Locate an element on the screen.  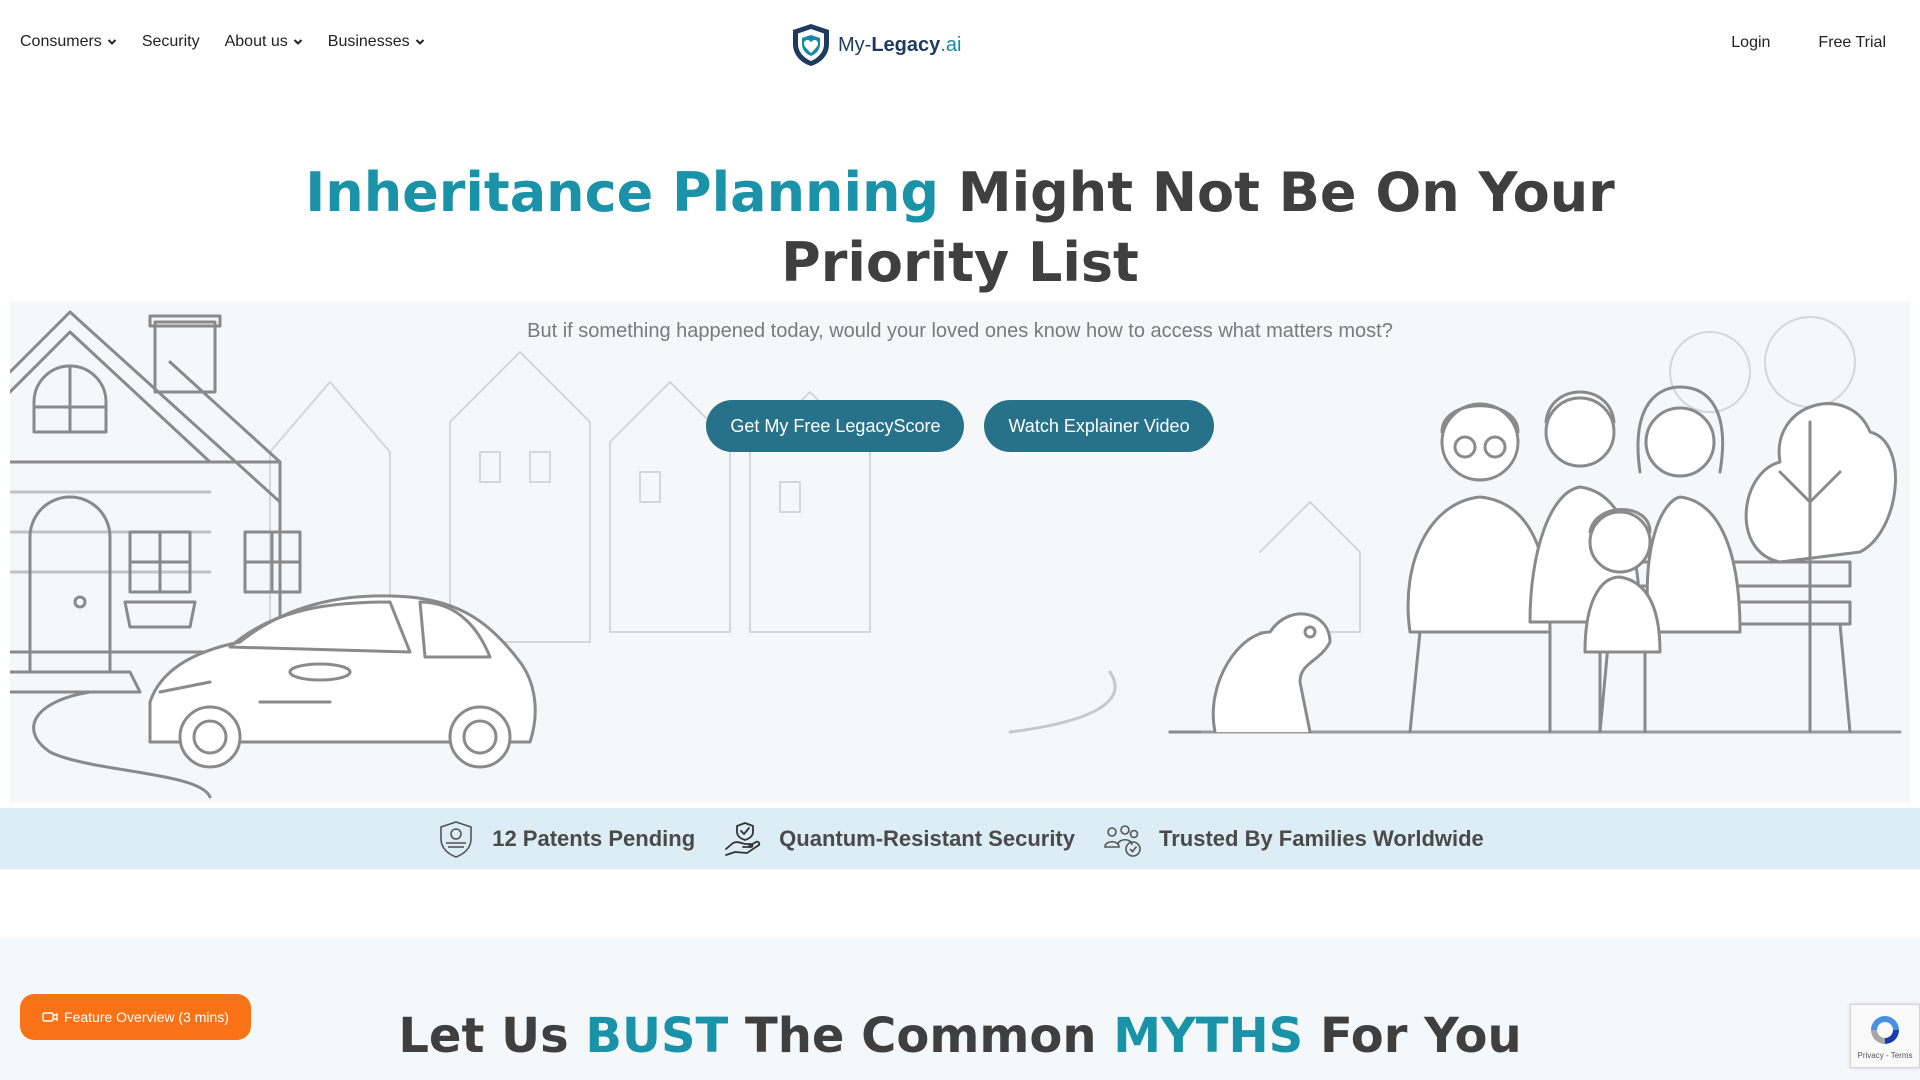
site-logo: My-Legacy.ai is located at coordinates (875, 45).